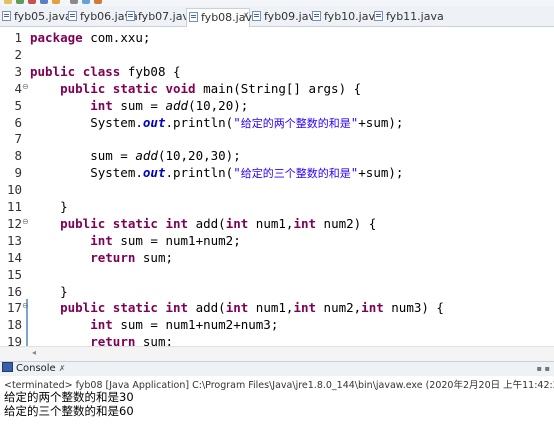 Image resolution: width=554 pixels, height=439 pixels. What do you see at coordinates (346, 16) in the screenshot?
I see `tab-fyb10: fyb10.java` at bounding box center [346, 16].